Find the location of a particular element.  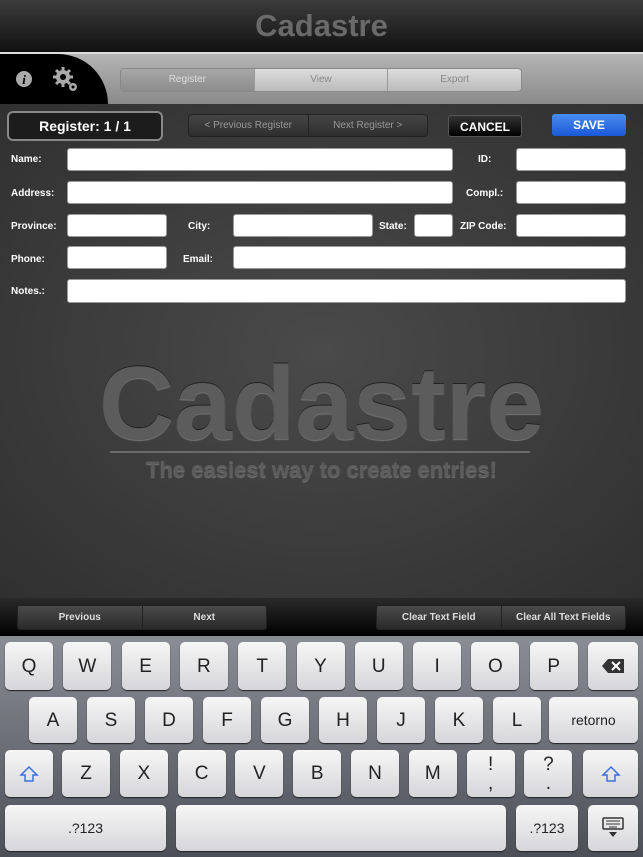

key-l: L is located at coordinates (517, 720).